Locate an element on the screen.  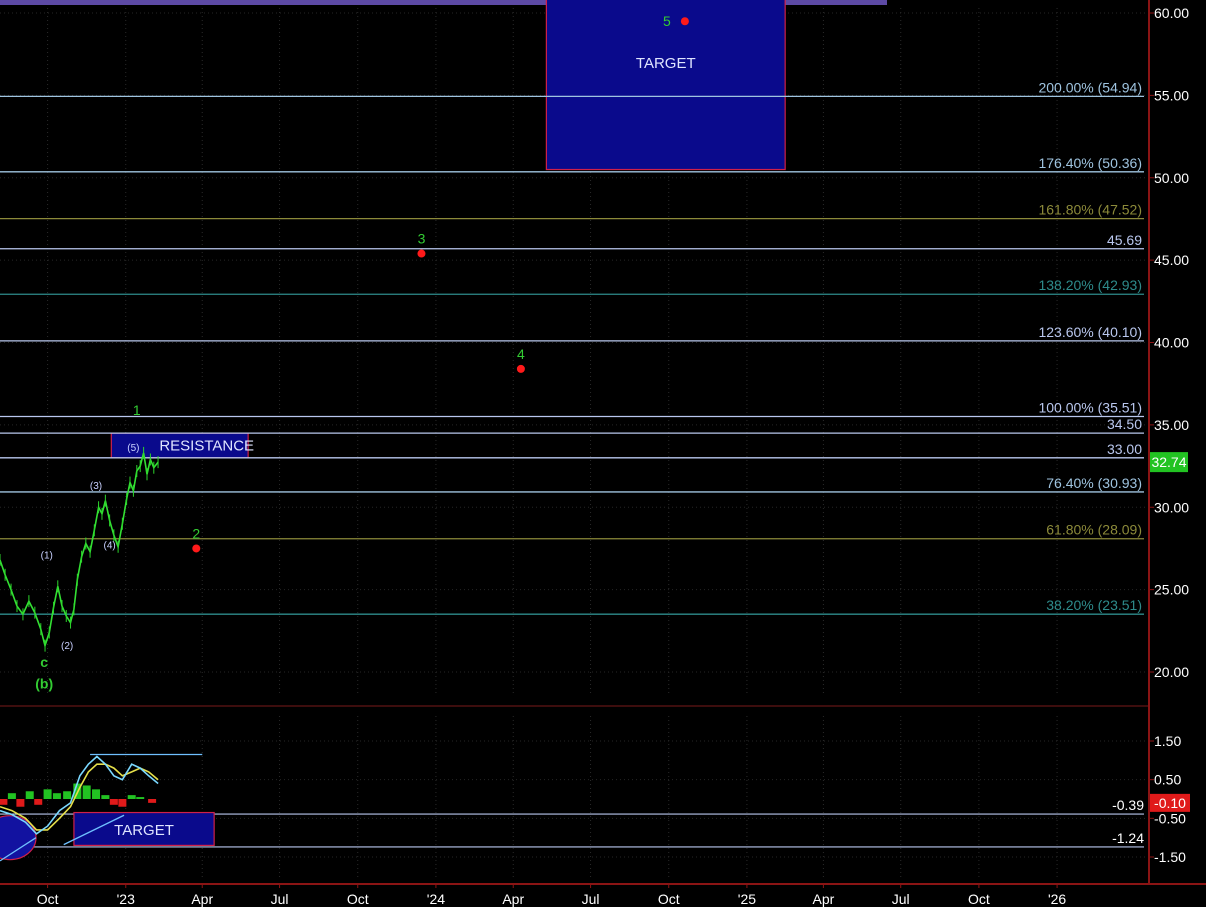
fib-level-label: 61.80% (28.09) is located at coordinates (1094, 530).